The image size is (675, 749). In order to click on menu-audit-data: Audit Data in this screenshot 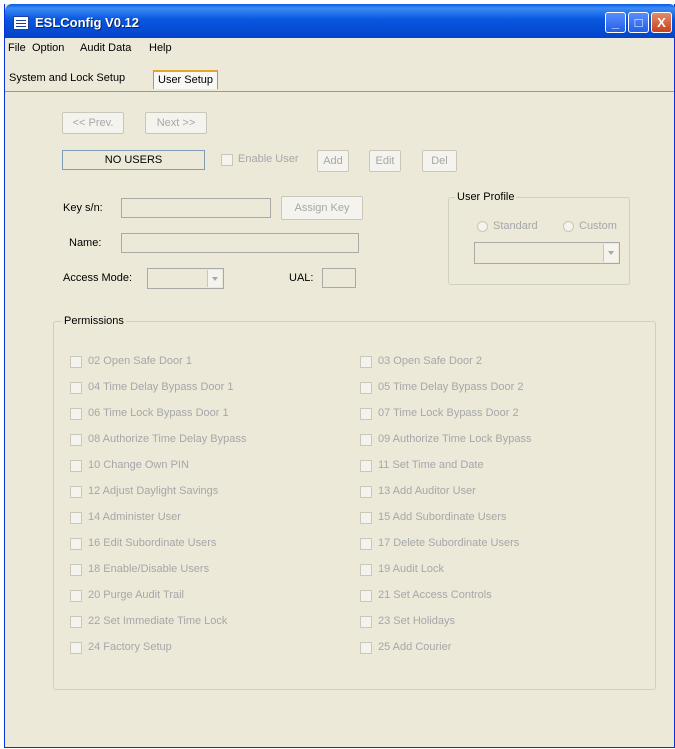, I will do `click(105, 48)`.